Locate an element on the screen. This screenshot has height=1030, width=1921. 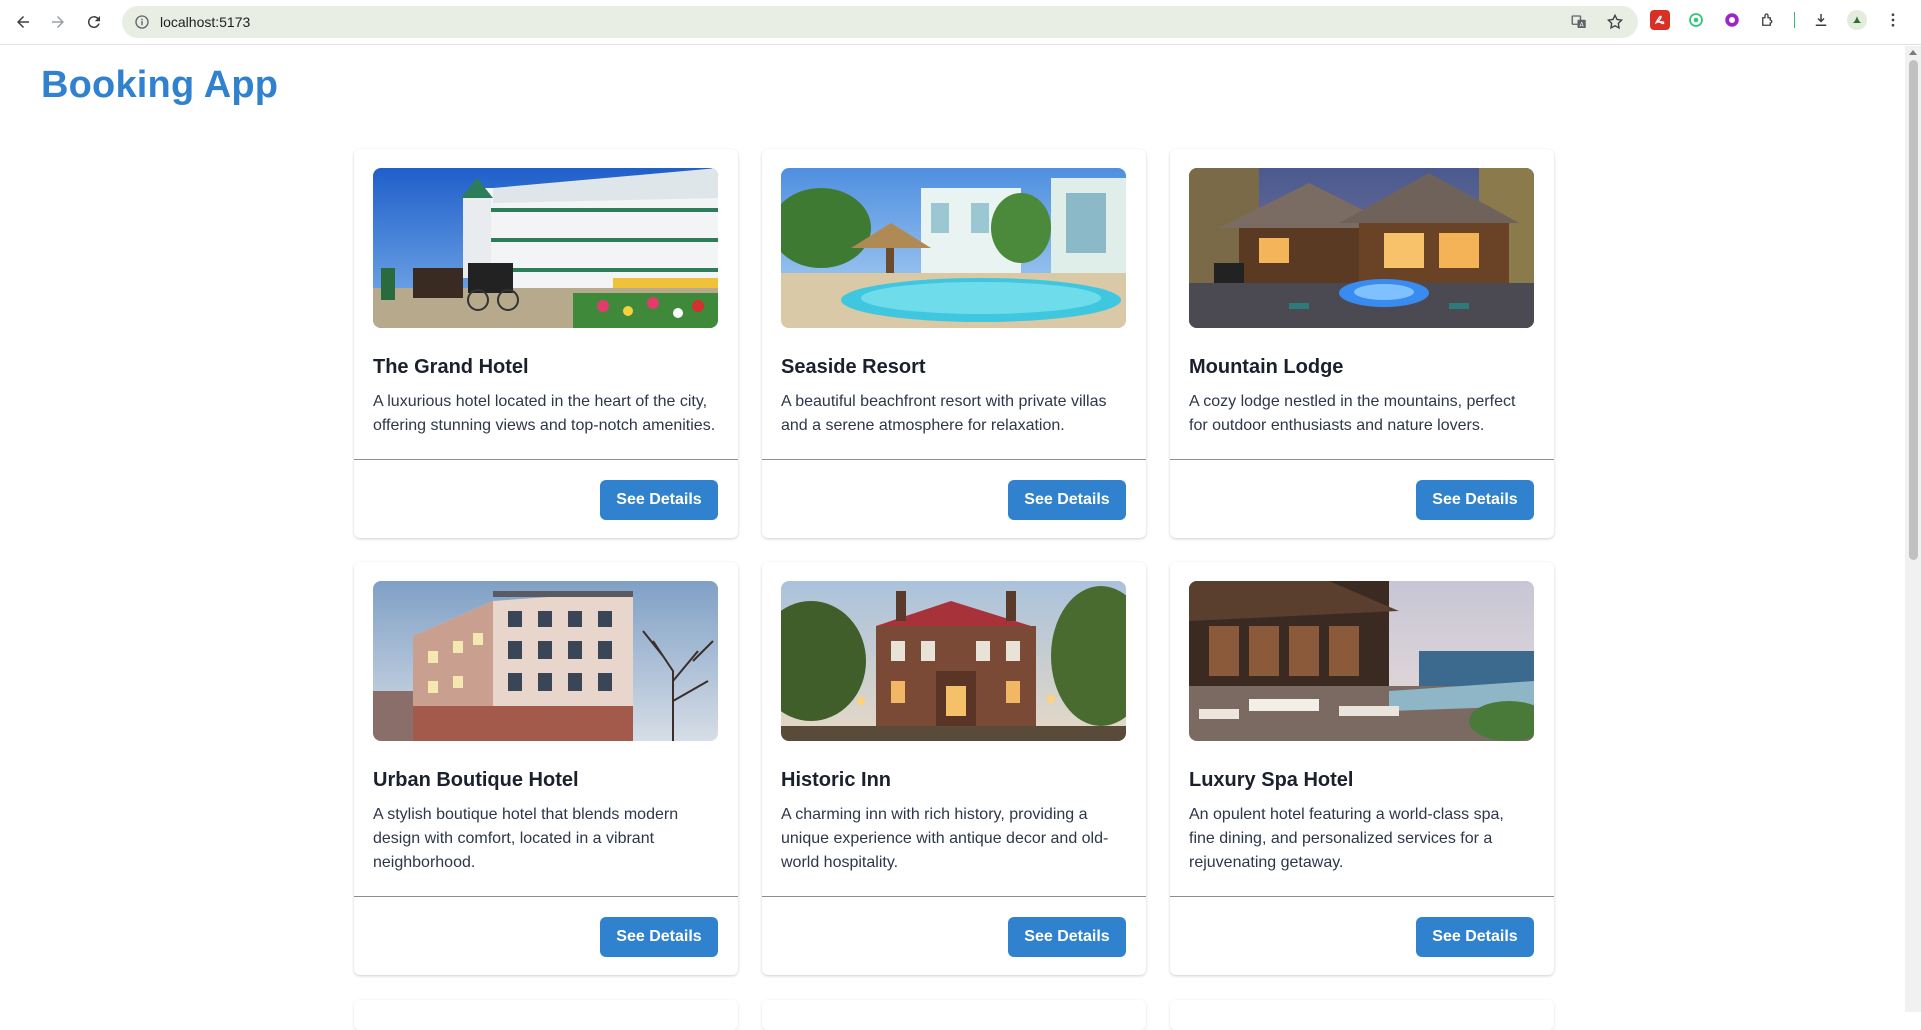
extensions-area is located at coordinates (1776, 20).